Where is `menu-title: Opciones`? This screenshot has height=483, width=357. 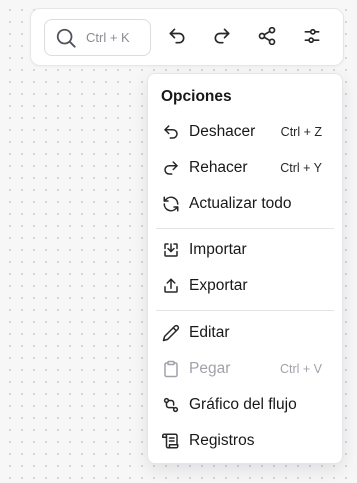 menu-title: Opciones is located at coordinates (196, 96).